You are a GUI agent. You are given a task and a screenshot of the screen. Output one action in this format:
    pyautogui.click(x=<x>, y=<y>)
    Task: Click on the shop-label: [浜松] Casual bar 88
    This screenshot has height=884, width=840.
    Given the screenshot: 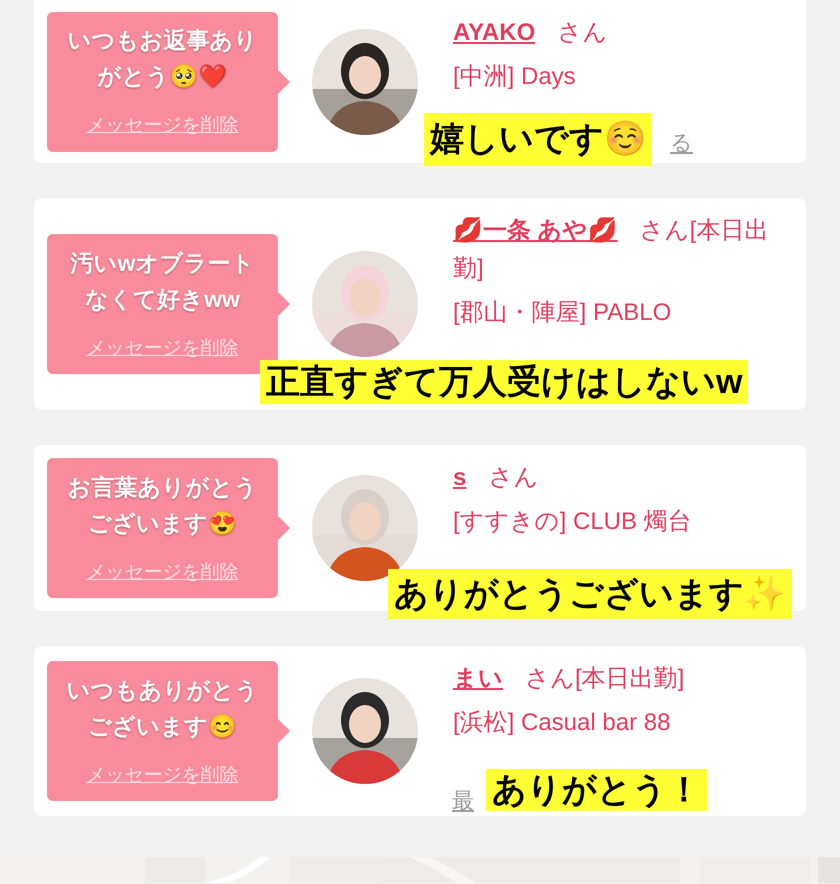 What is the action you would take?
    pyautogui.click(x=562, y=723)
    